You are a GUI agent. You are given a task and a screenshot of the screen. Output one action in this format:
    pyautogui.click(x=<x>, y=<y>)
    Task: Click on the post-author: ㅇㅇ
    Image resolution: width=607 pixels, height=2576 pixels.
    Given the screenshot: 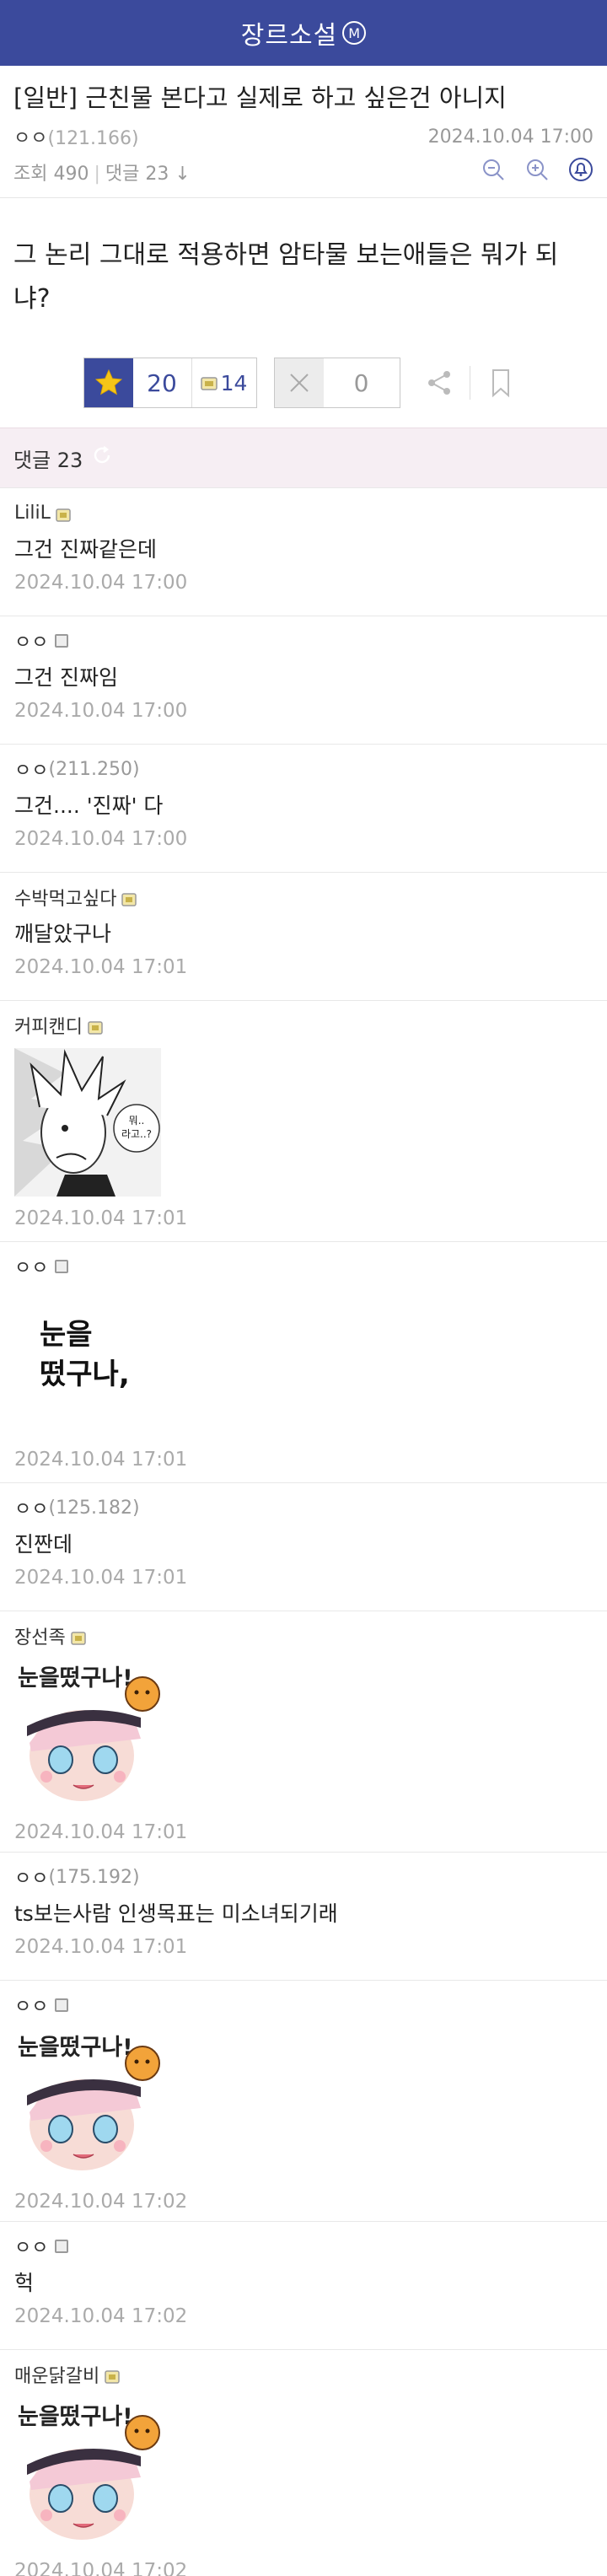 What is the action you would take?
    pyautogui.click(x=30, y=138)
    